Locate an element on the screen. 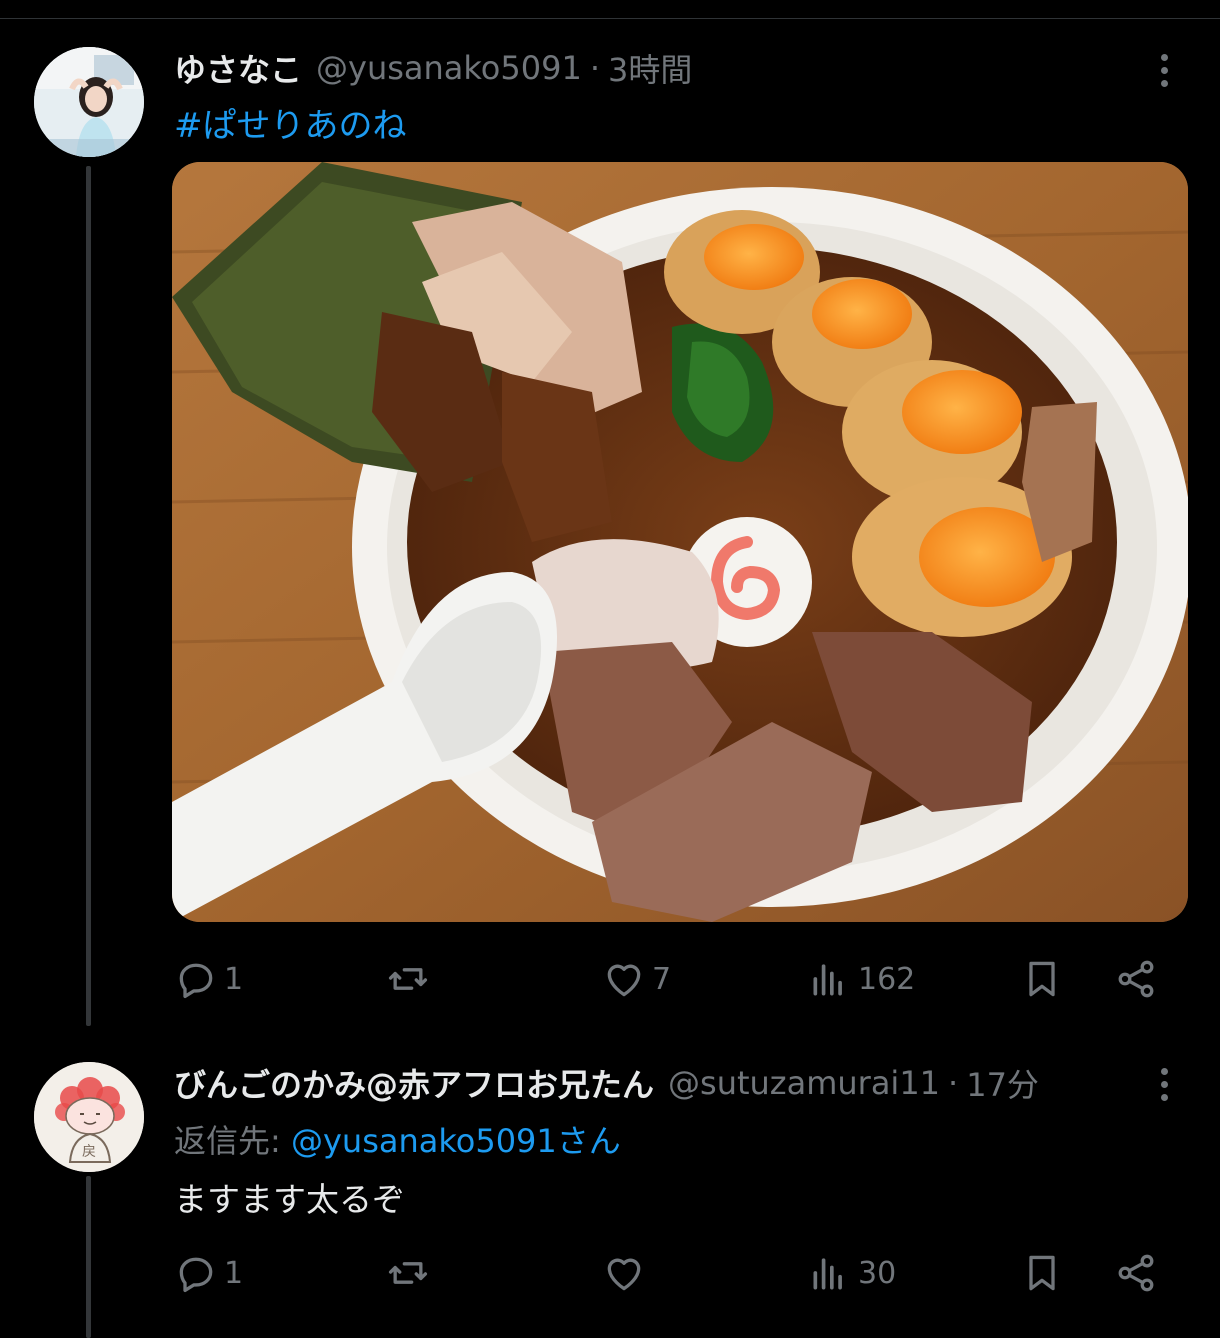  top-divider is located at coordinates (610, 18).